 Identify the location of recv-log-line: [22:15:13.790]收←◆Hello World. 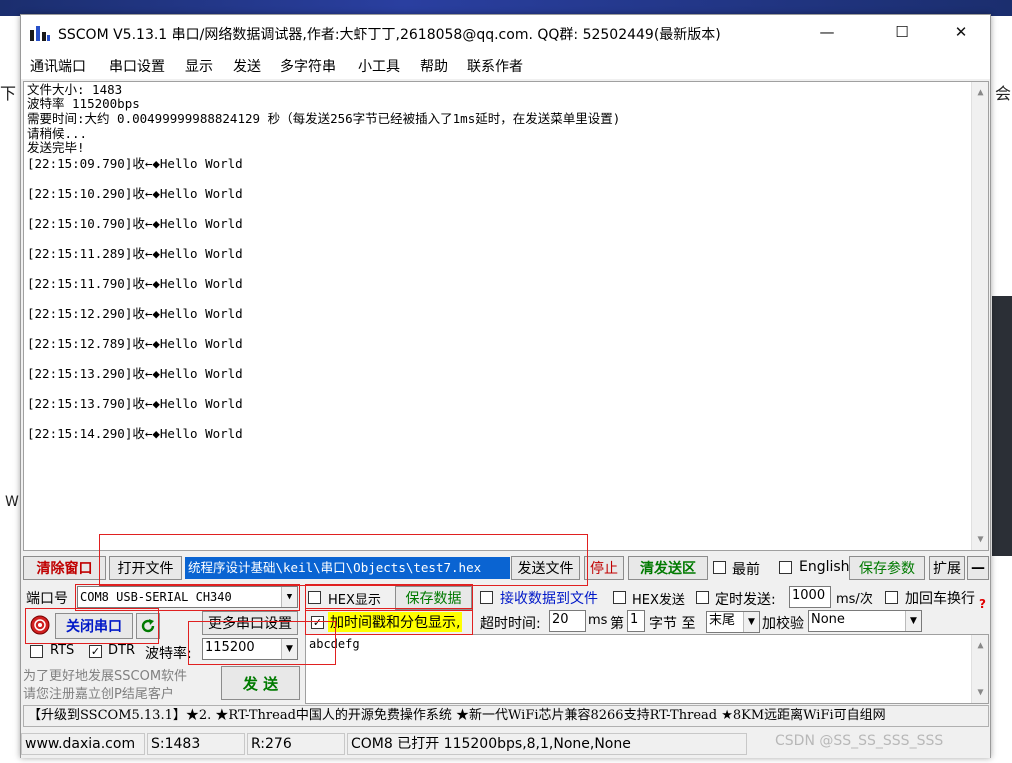
(135, 403).